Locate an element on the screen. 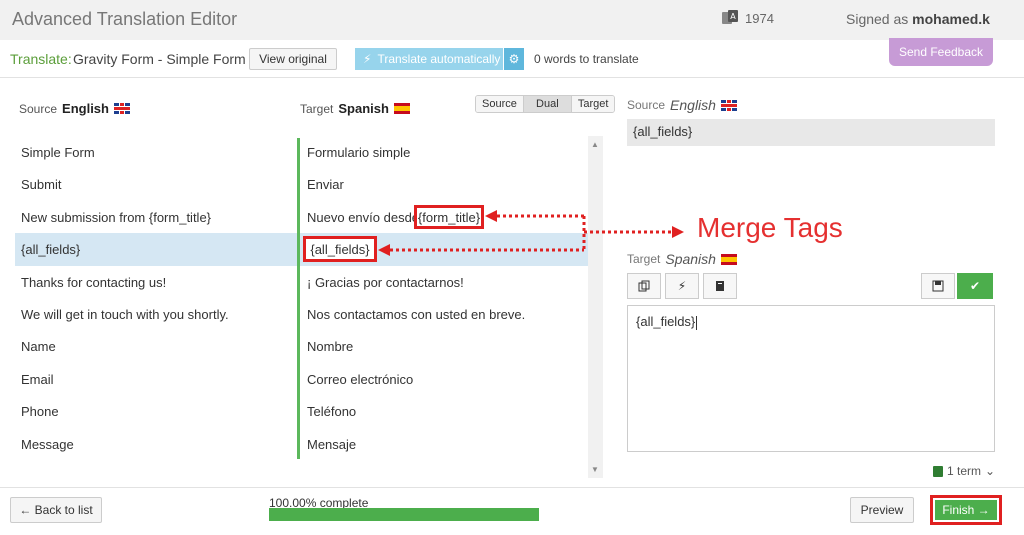  floppy-icon is located at coordinates (938, 286).